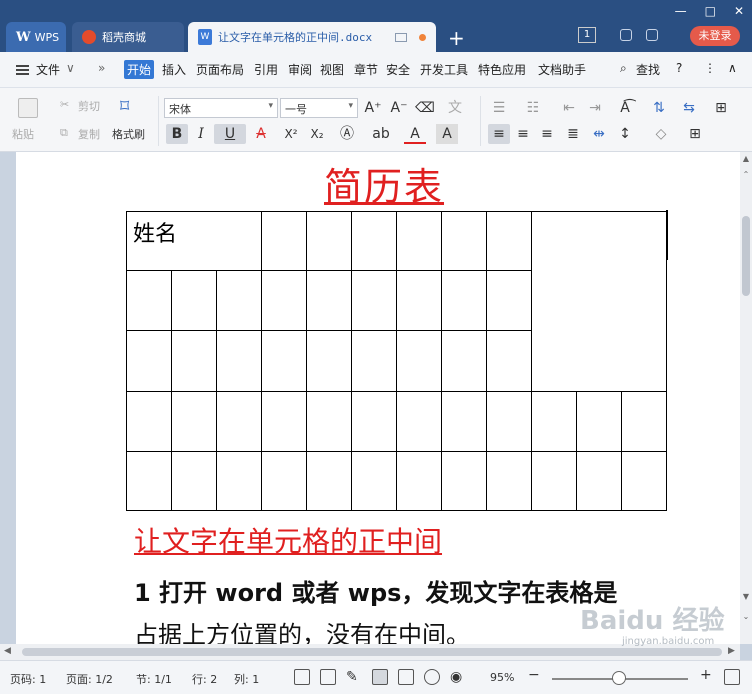 The image size is (752, 694). What do you see at coordinates (319, 108) in the screenshot?
I see `font-size-select: 一号` at bounding box center [319, 108].